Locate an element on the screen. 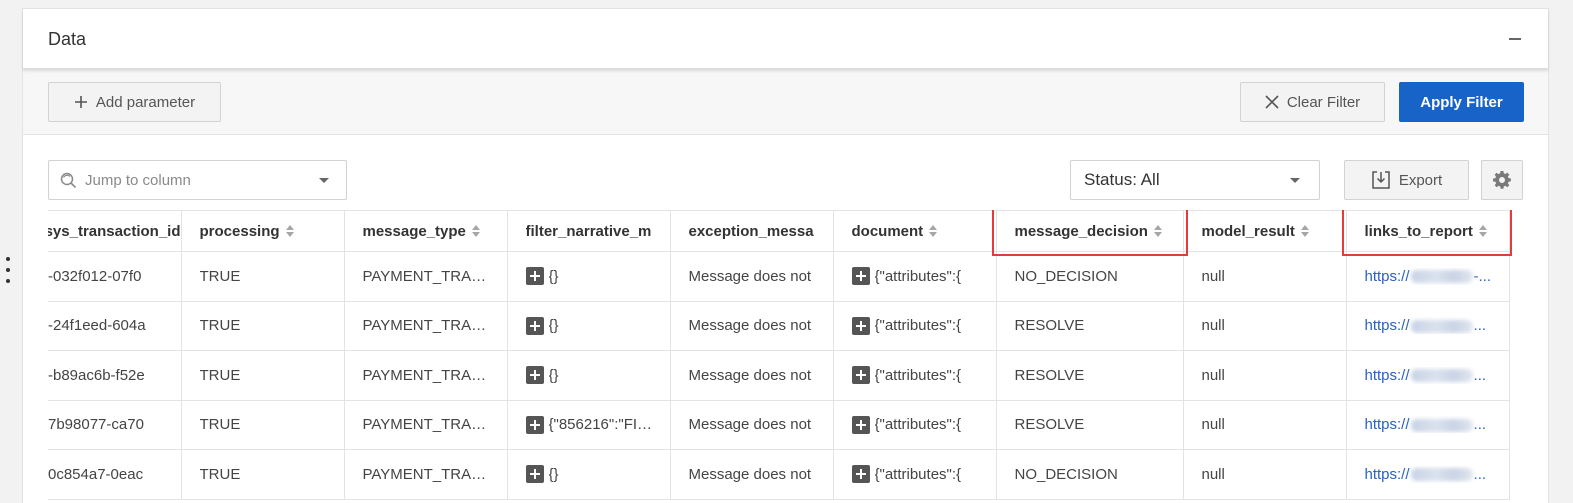  status-value: Status: All is located at coordinates (1122, 179).